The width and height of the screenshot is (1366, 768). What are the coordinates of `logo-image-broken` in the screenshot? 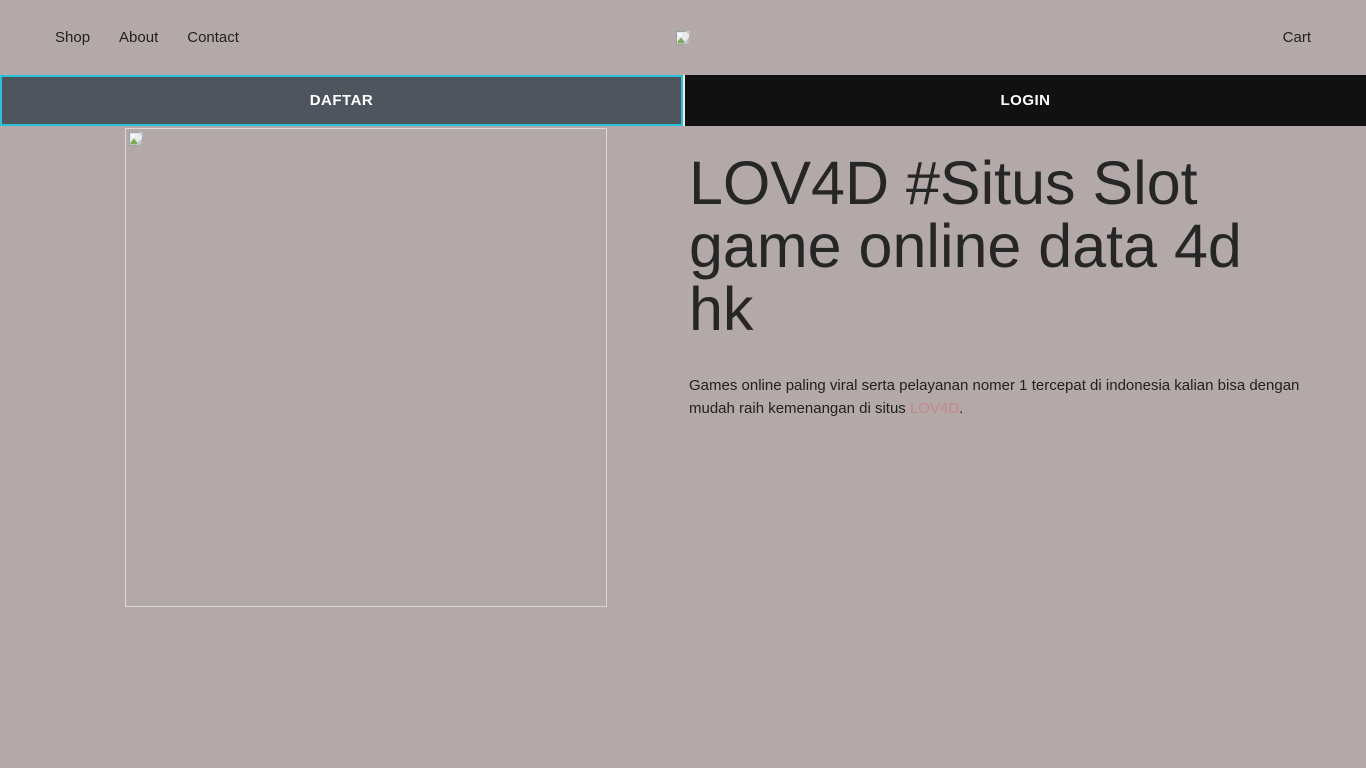 It's located at (683, 38).